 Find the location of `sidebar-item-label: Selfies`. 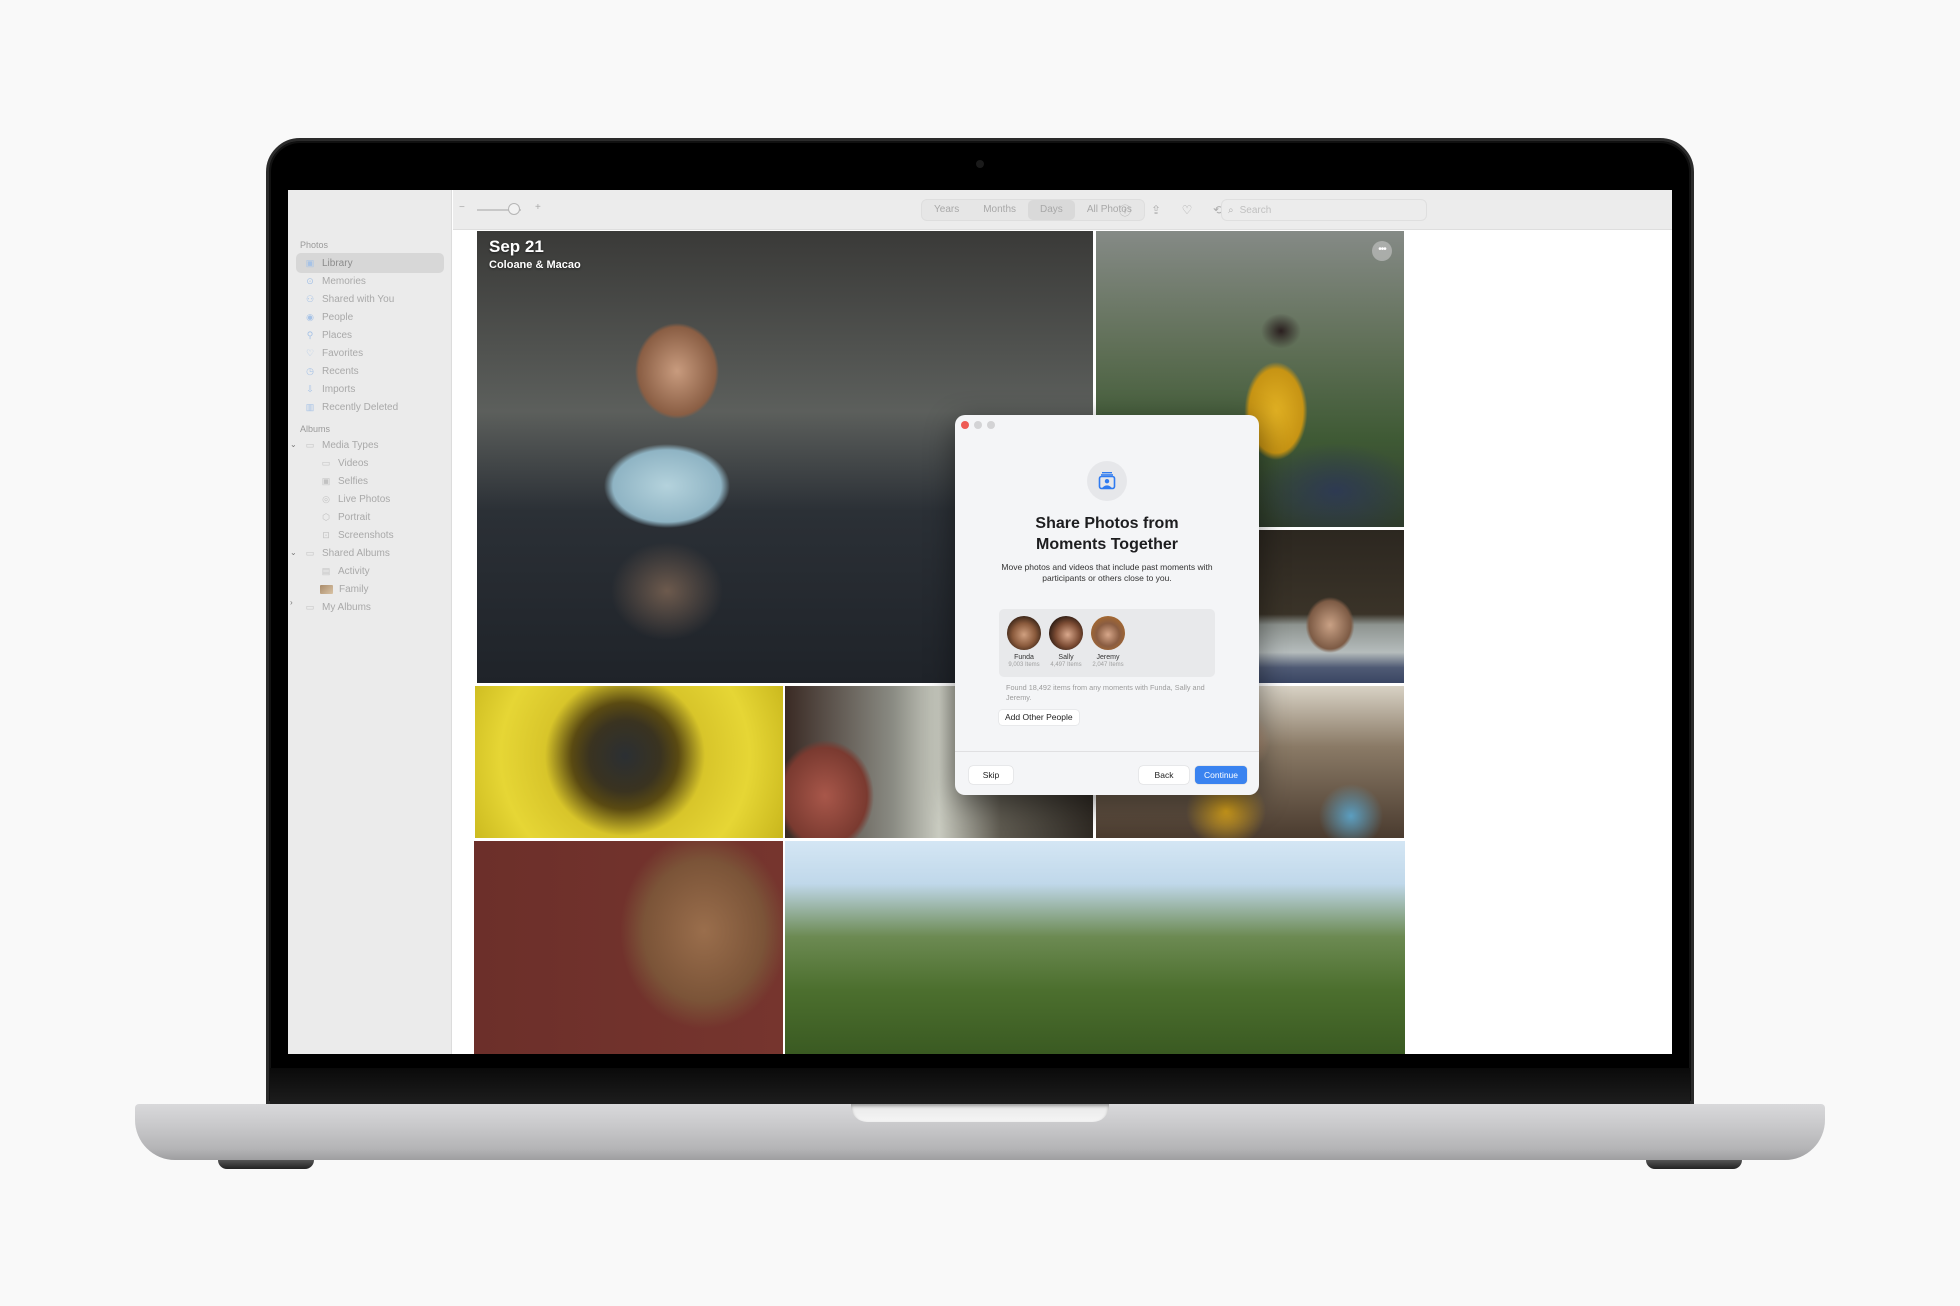

sidebar-item-label: Selfies is located at coordinates (353, 481).